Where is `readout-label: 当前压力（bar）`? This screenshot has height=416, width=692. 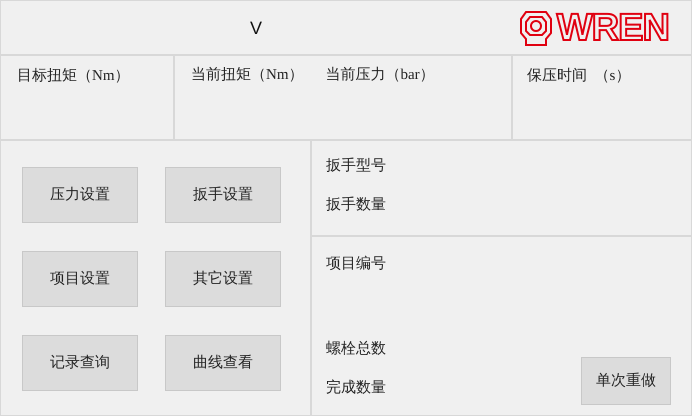 readout-label: 当前压力（bar） is located at coordinates (380, 75).